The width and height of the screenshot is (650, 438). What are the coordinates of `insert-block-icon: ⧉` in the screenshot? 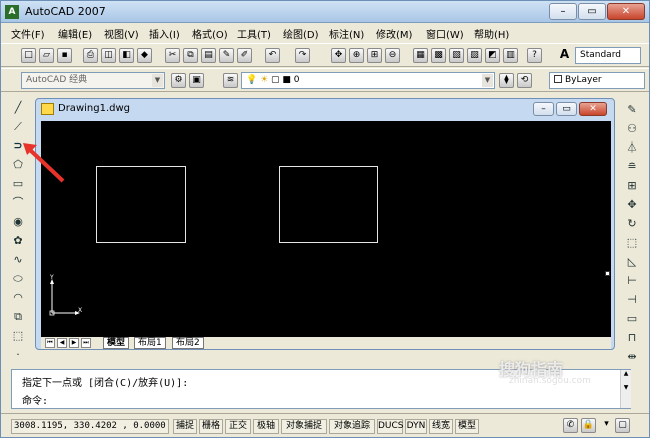 It's located at (18, 316).